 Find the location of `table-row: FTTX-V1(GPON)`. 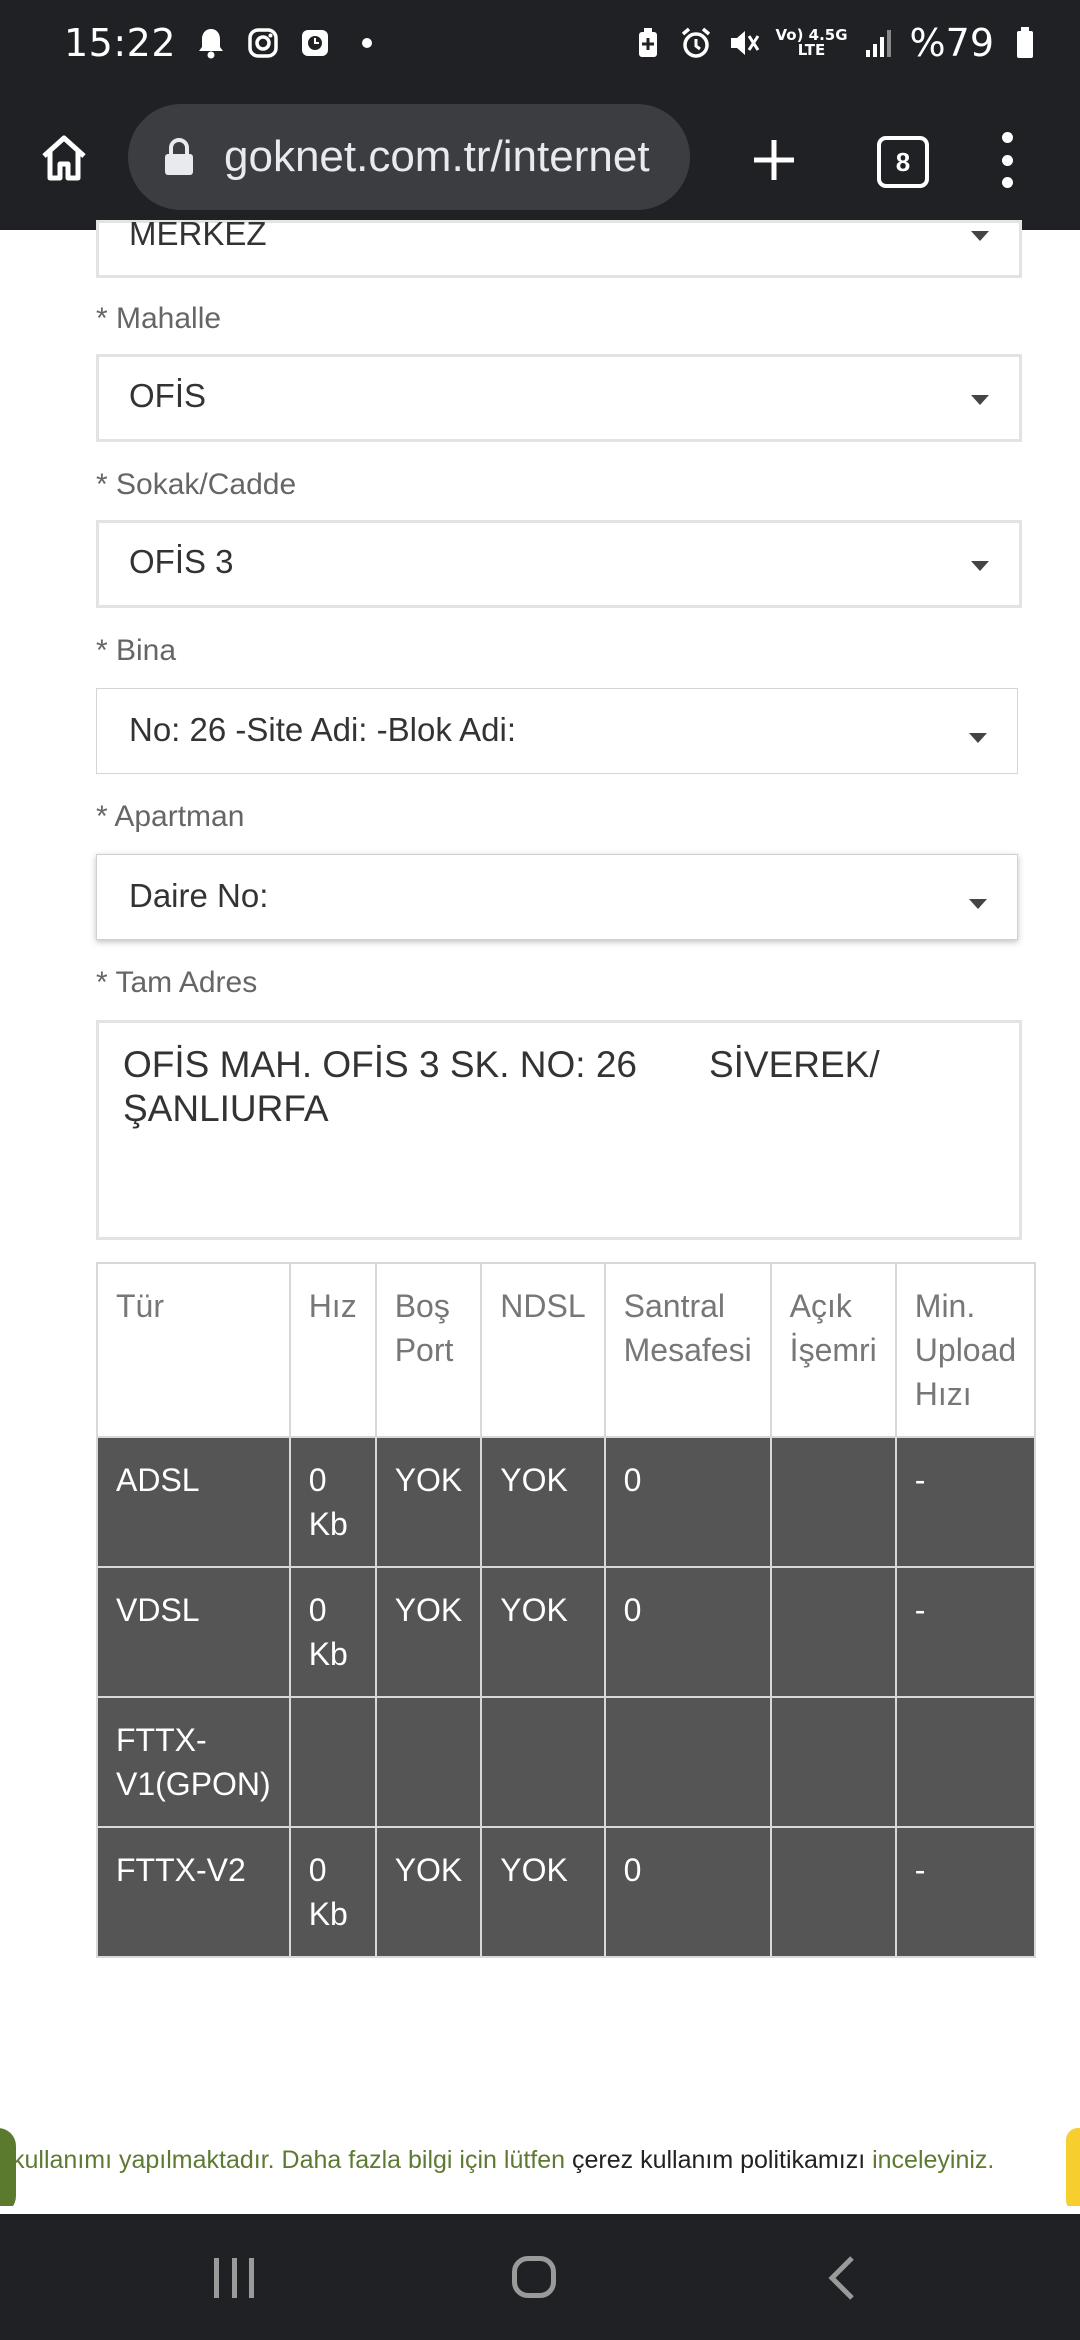

table-row: FTTX-V1(GPON) is located at coordinates (566, 1762).